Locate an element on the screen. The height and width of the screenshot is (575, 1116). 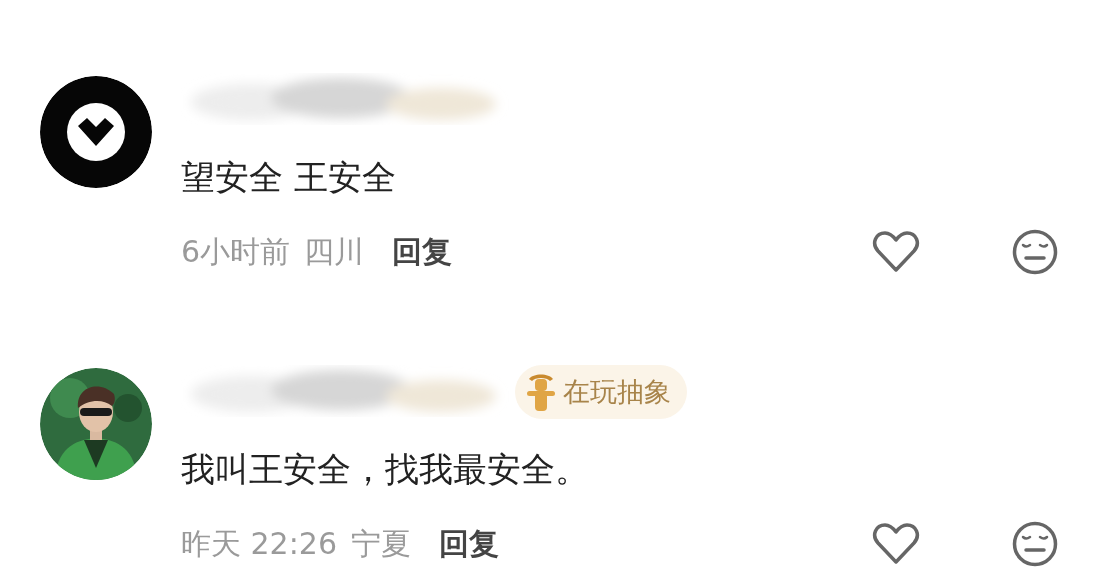
logo-avatar-icon is located at coordinates (96, 132).